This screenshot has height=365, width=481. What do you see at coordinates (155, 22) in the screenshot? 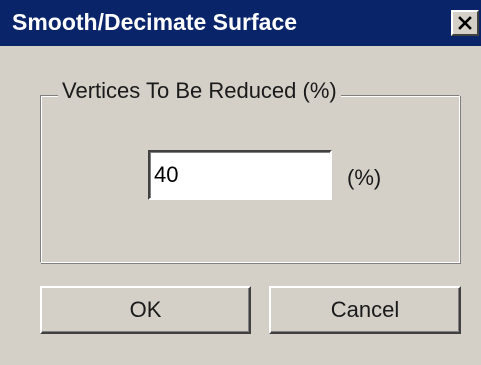
I see `window-title: Smooth/Decimate Surface` at bounding box center [155, 22].